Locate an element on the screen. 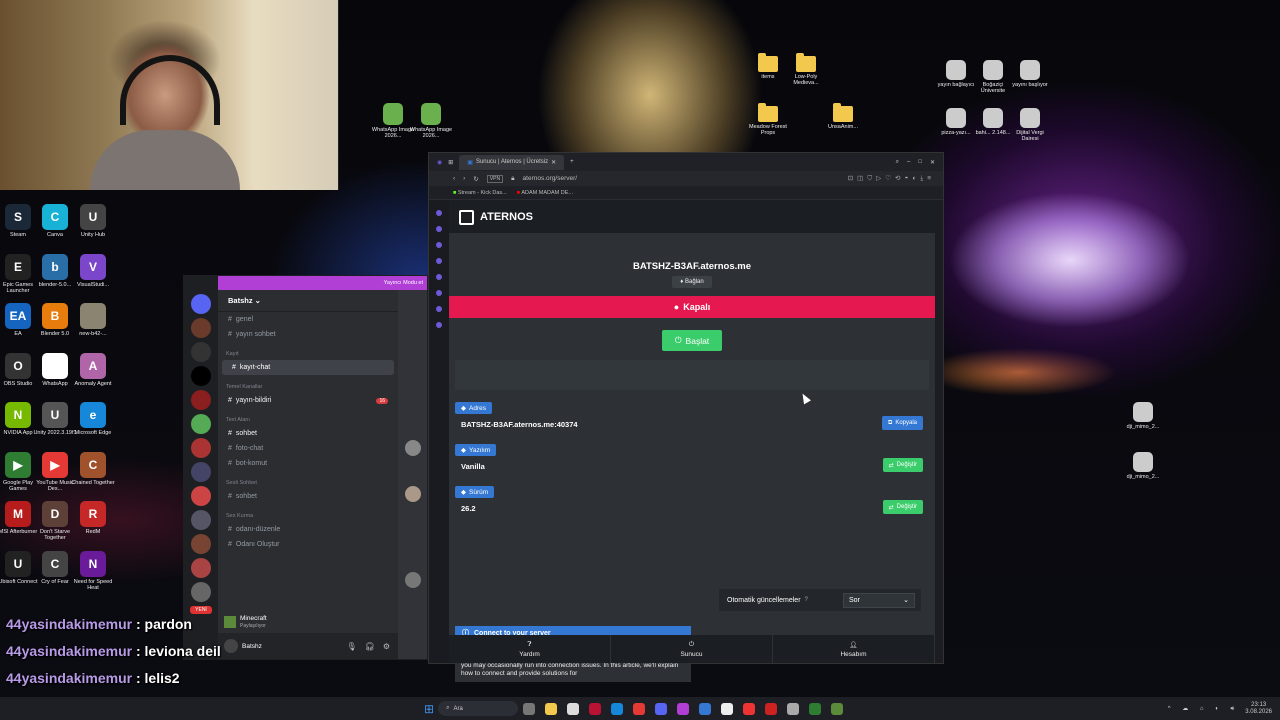 Image resolution: width=1280 pixels, height=720 pixels. desktop-icon: N Need for Speed Heat is located at coordinates (93, 570).